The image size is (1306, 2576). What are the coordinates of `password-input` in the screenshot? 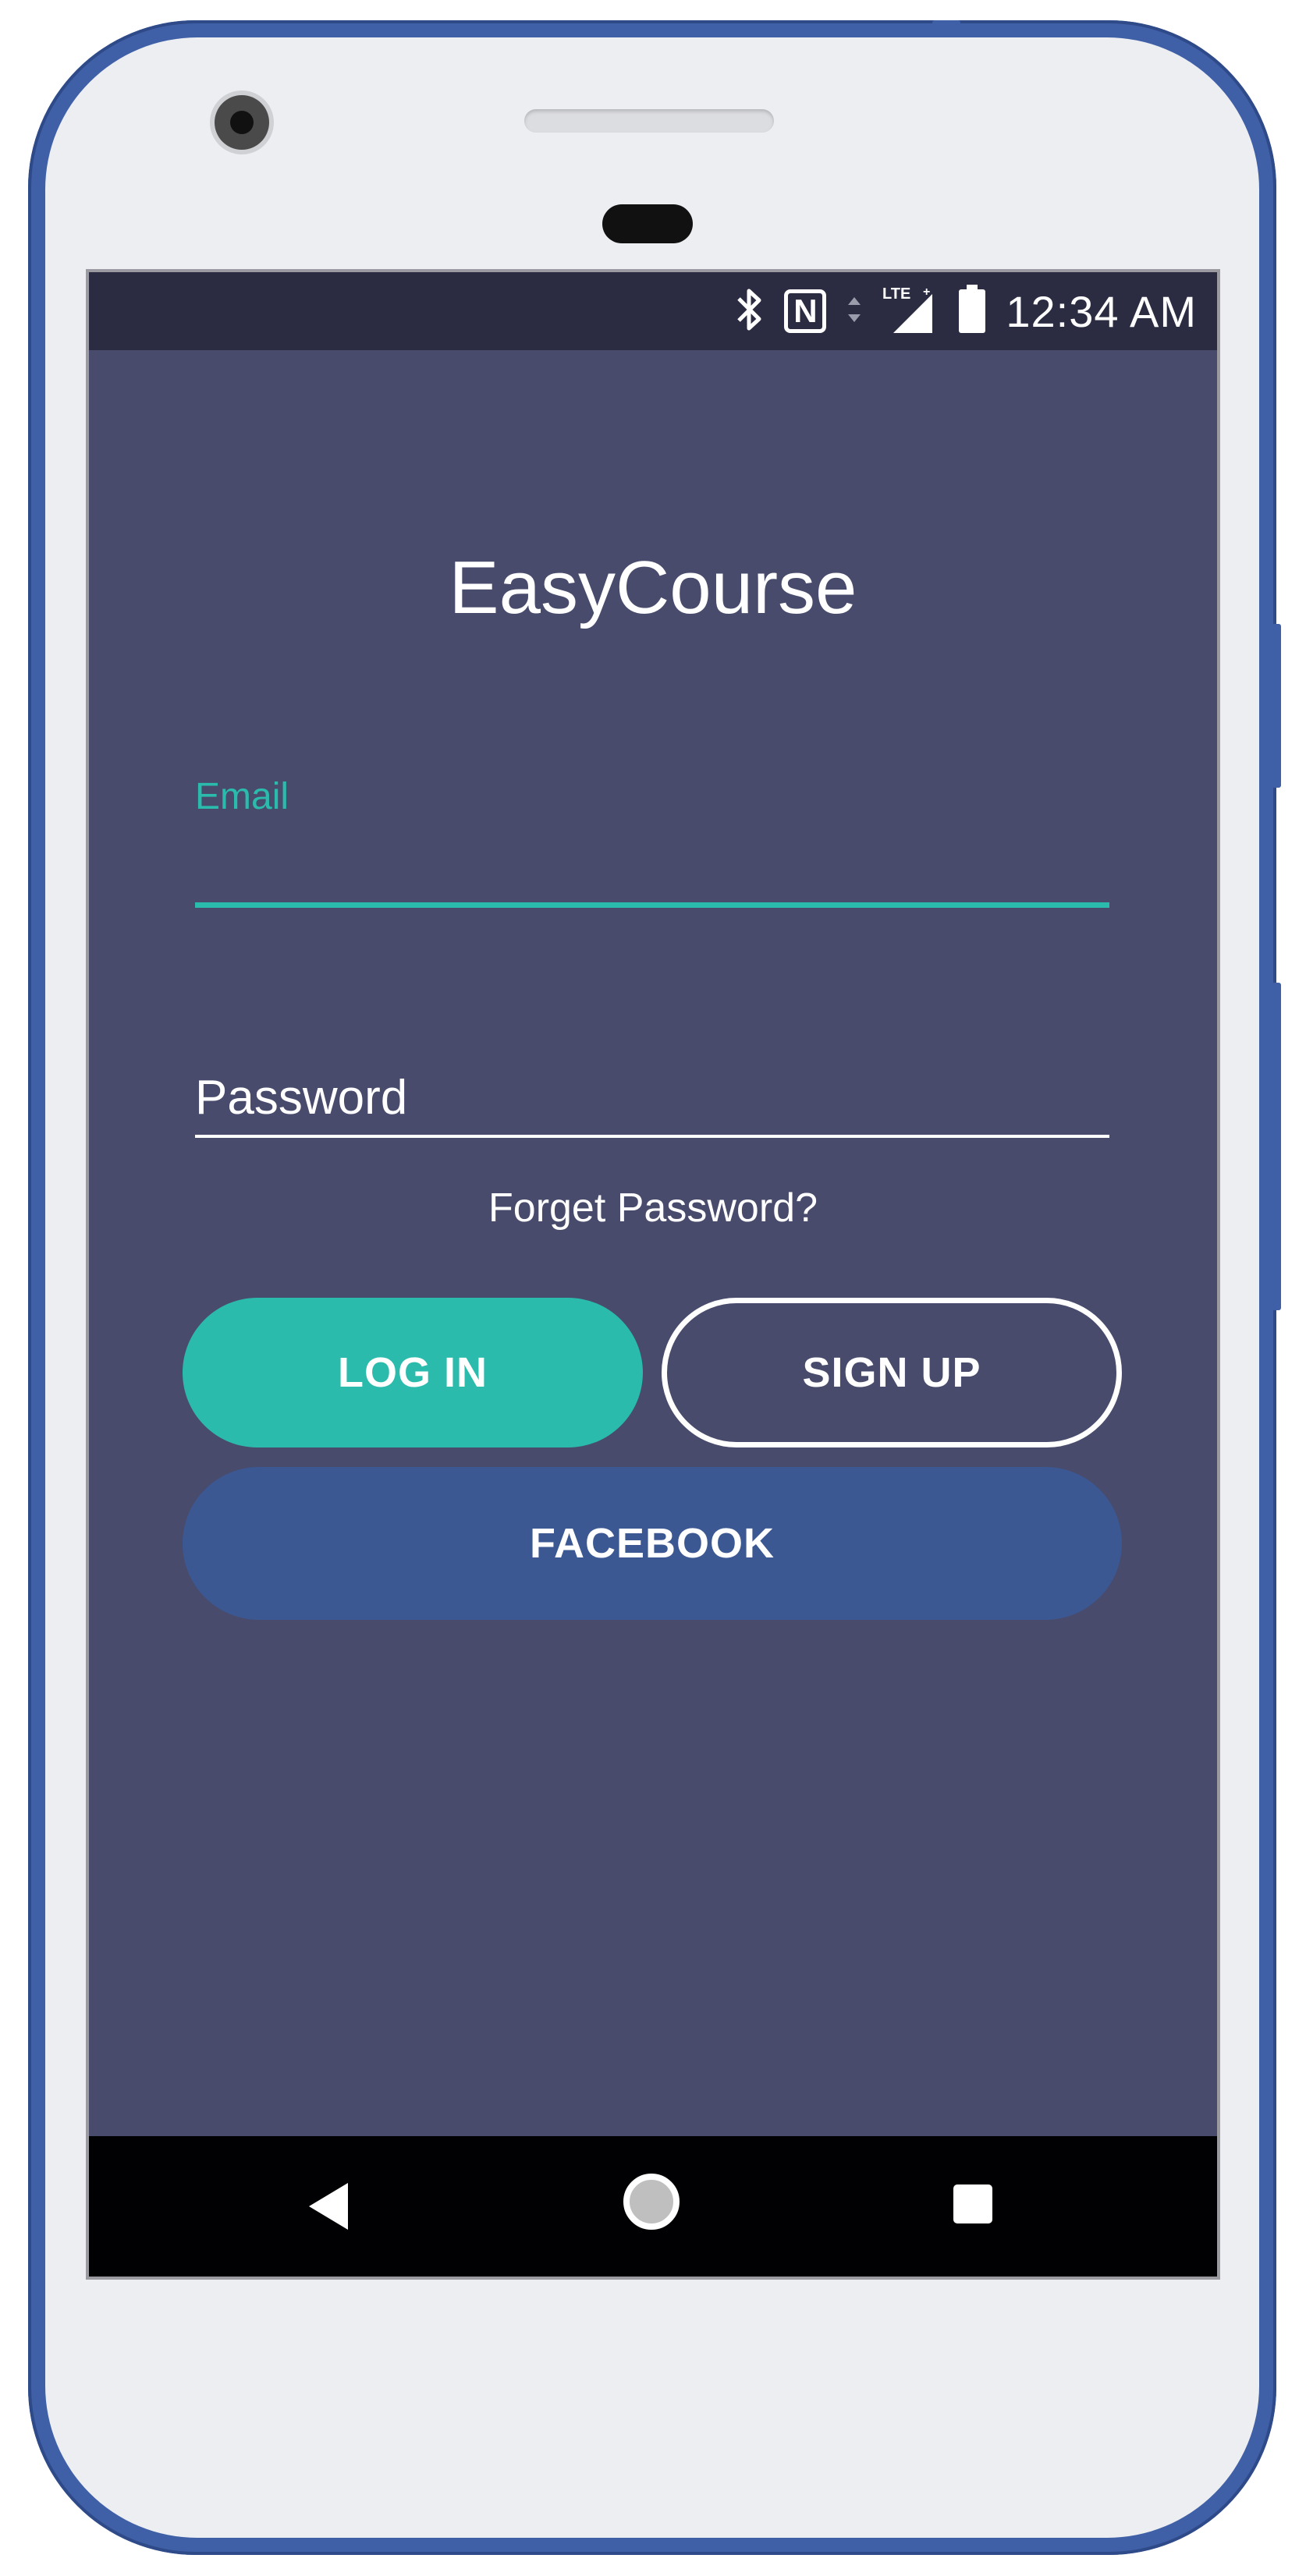 It's located at (652, 1099).